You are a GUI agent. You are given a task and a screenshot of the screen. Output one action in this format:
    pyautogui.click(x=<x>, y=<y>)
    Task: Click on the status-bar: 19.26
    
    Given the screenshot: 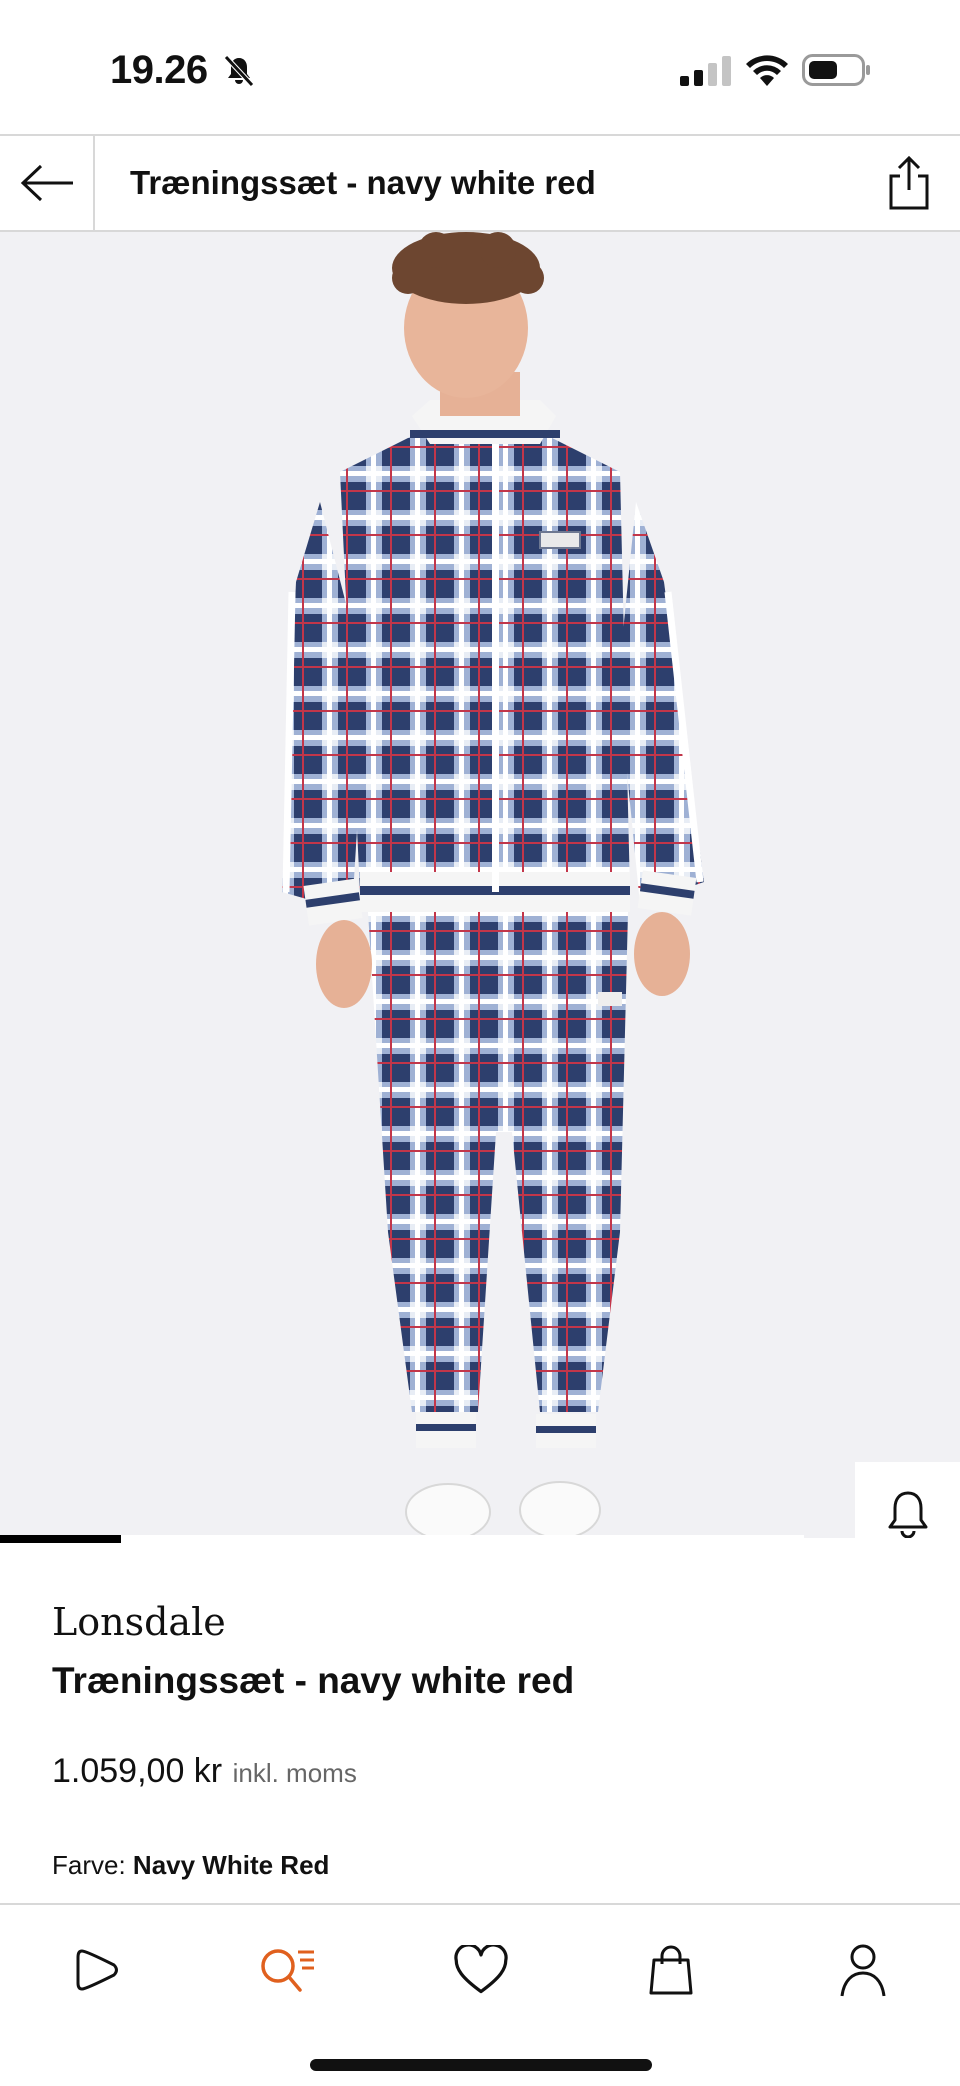 What is the action you would take?
    pyautogui.click(x=480, y=67)
    